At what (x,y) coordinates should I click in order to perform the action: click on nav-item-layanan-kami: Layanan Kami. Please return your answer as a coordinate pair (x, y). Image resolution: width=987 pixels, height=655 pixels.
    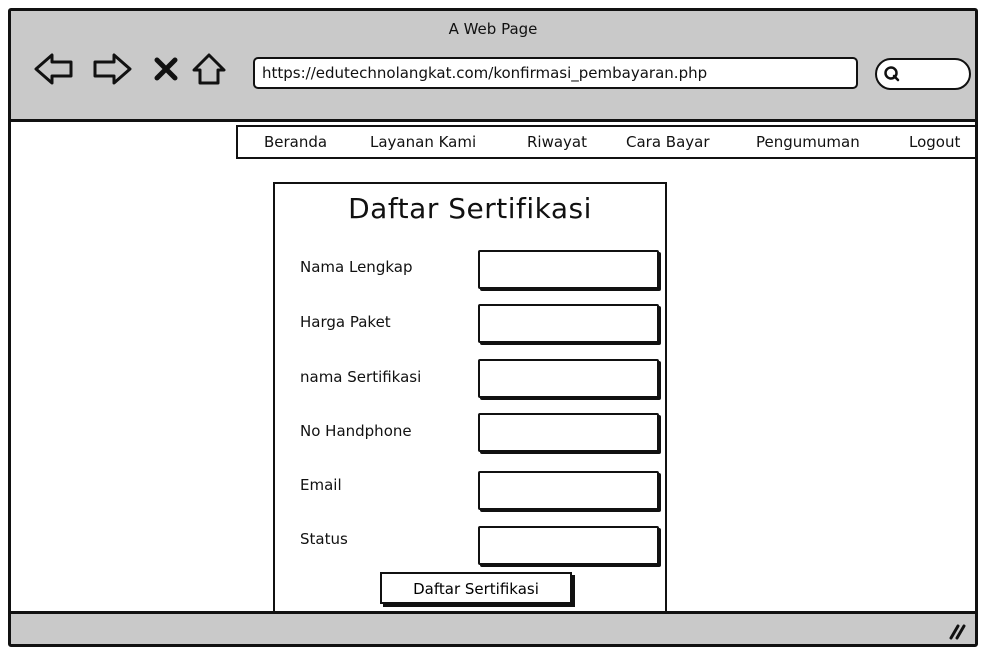
    Looking at the image, I should click on (423, 142).